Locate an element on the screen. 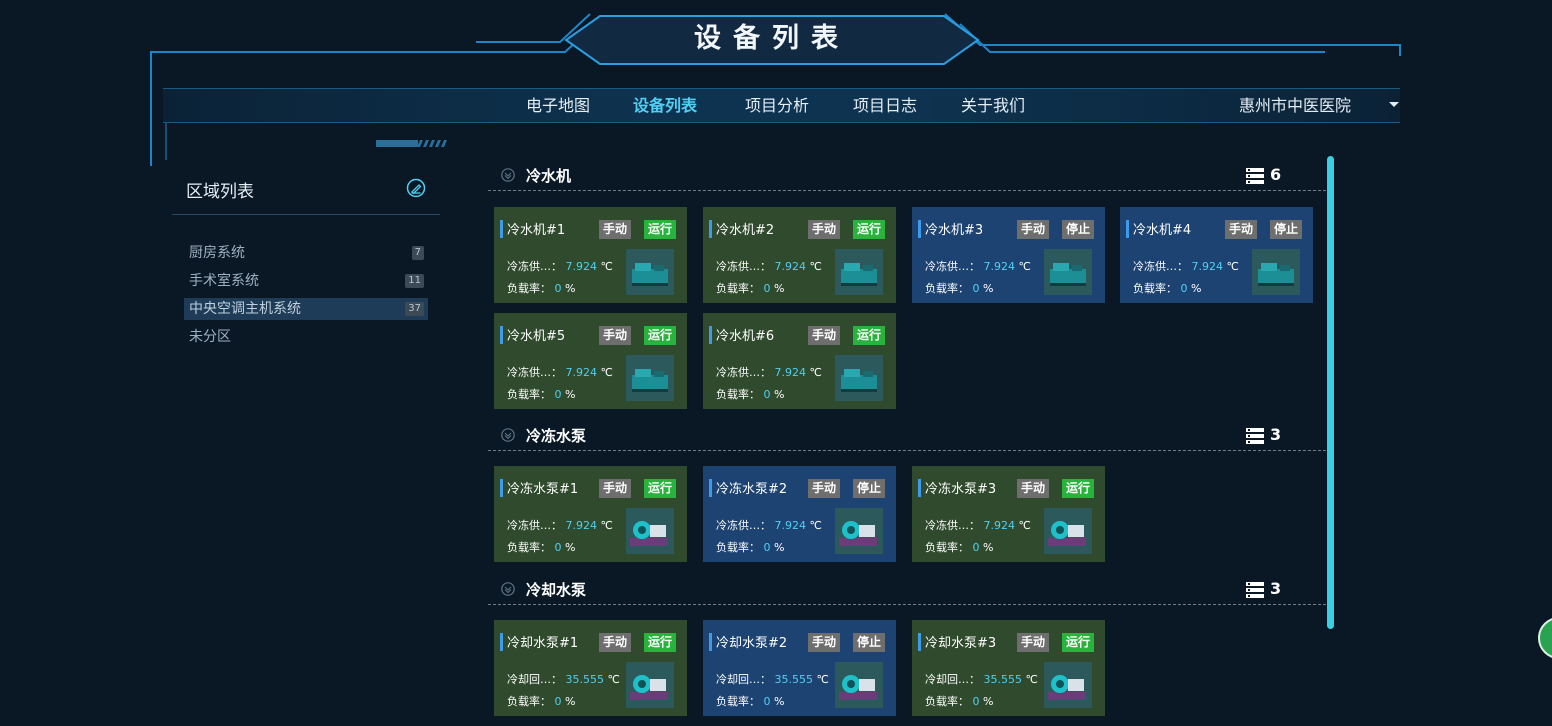  device-name: 冷水机#2 is located at coordinates (745, 230).